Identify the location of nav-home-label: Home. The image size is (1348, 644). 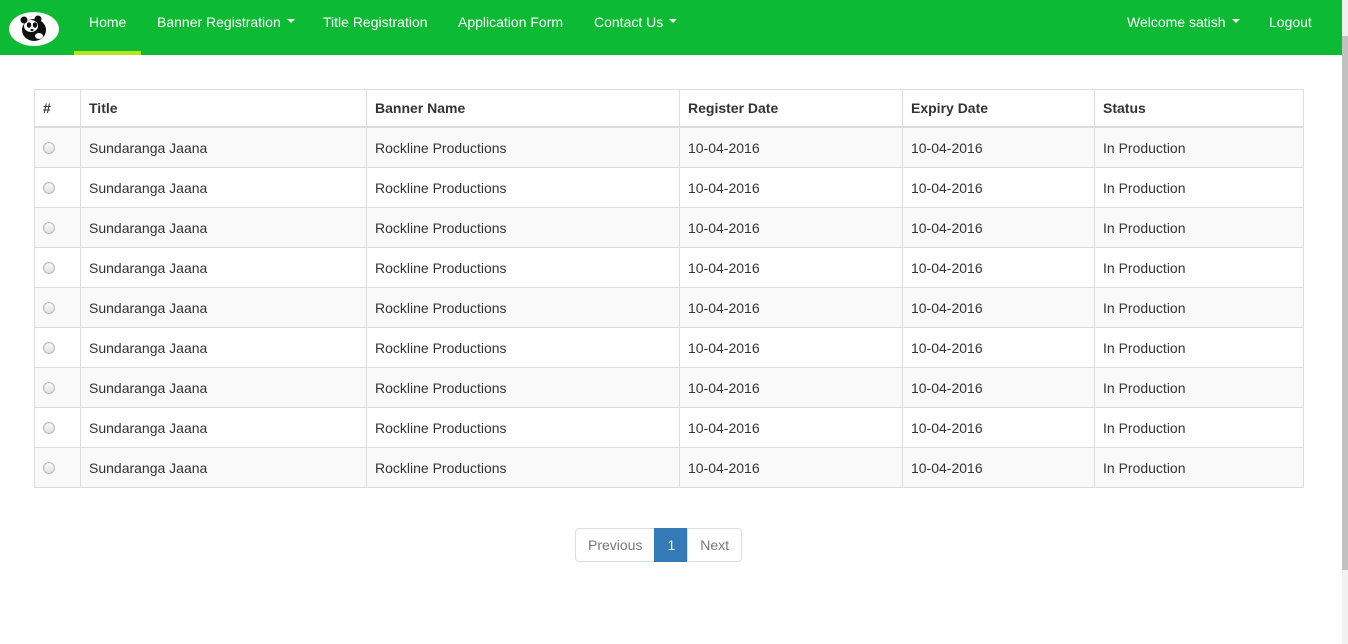
(108, 22).